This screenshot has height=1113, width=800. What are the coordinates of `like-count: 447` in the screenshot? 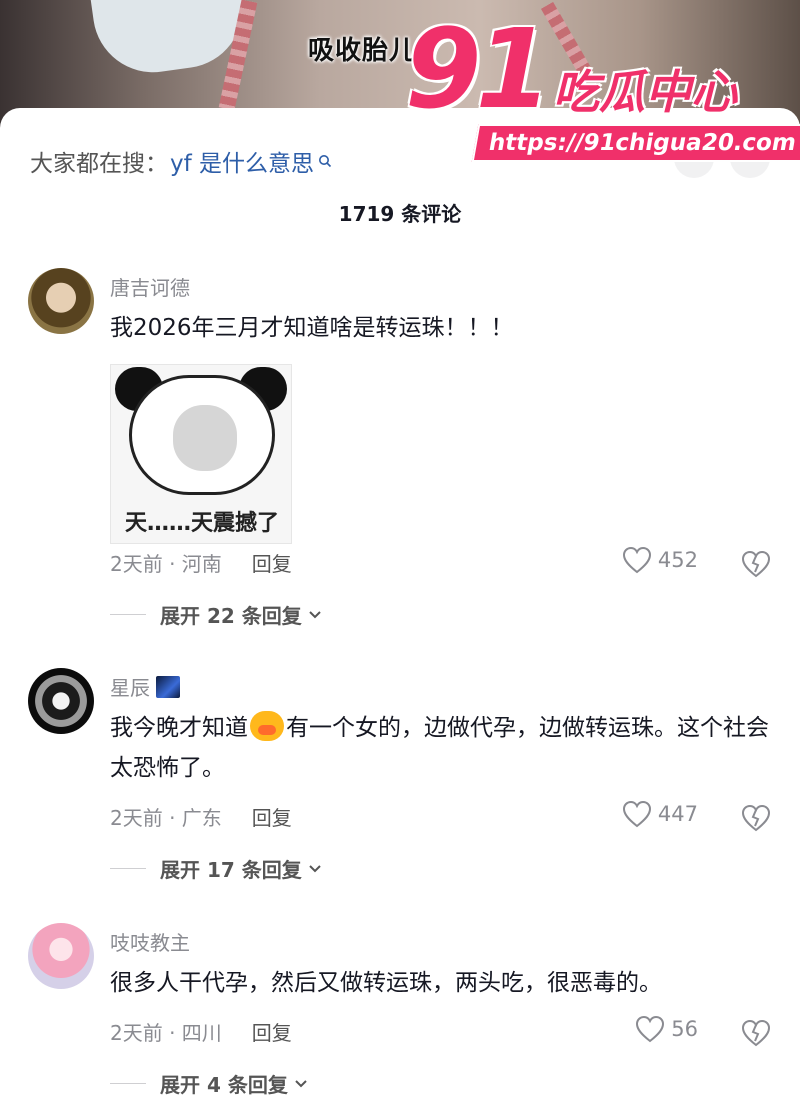 It's located at (677, 814).